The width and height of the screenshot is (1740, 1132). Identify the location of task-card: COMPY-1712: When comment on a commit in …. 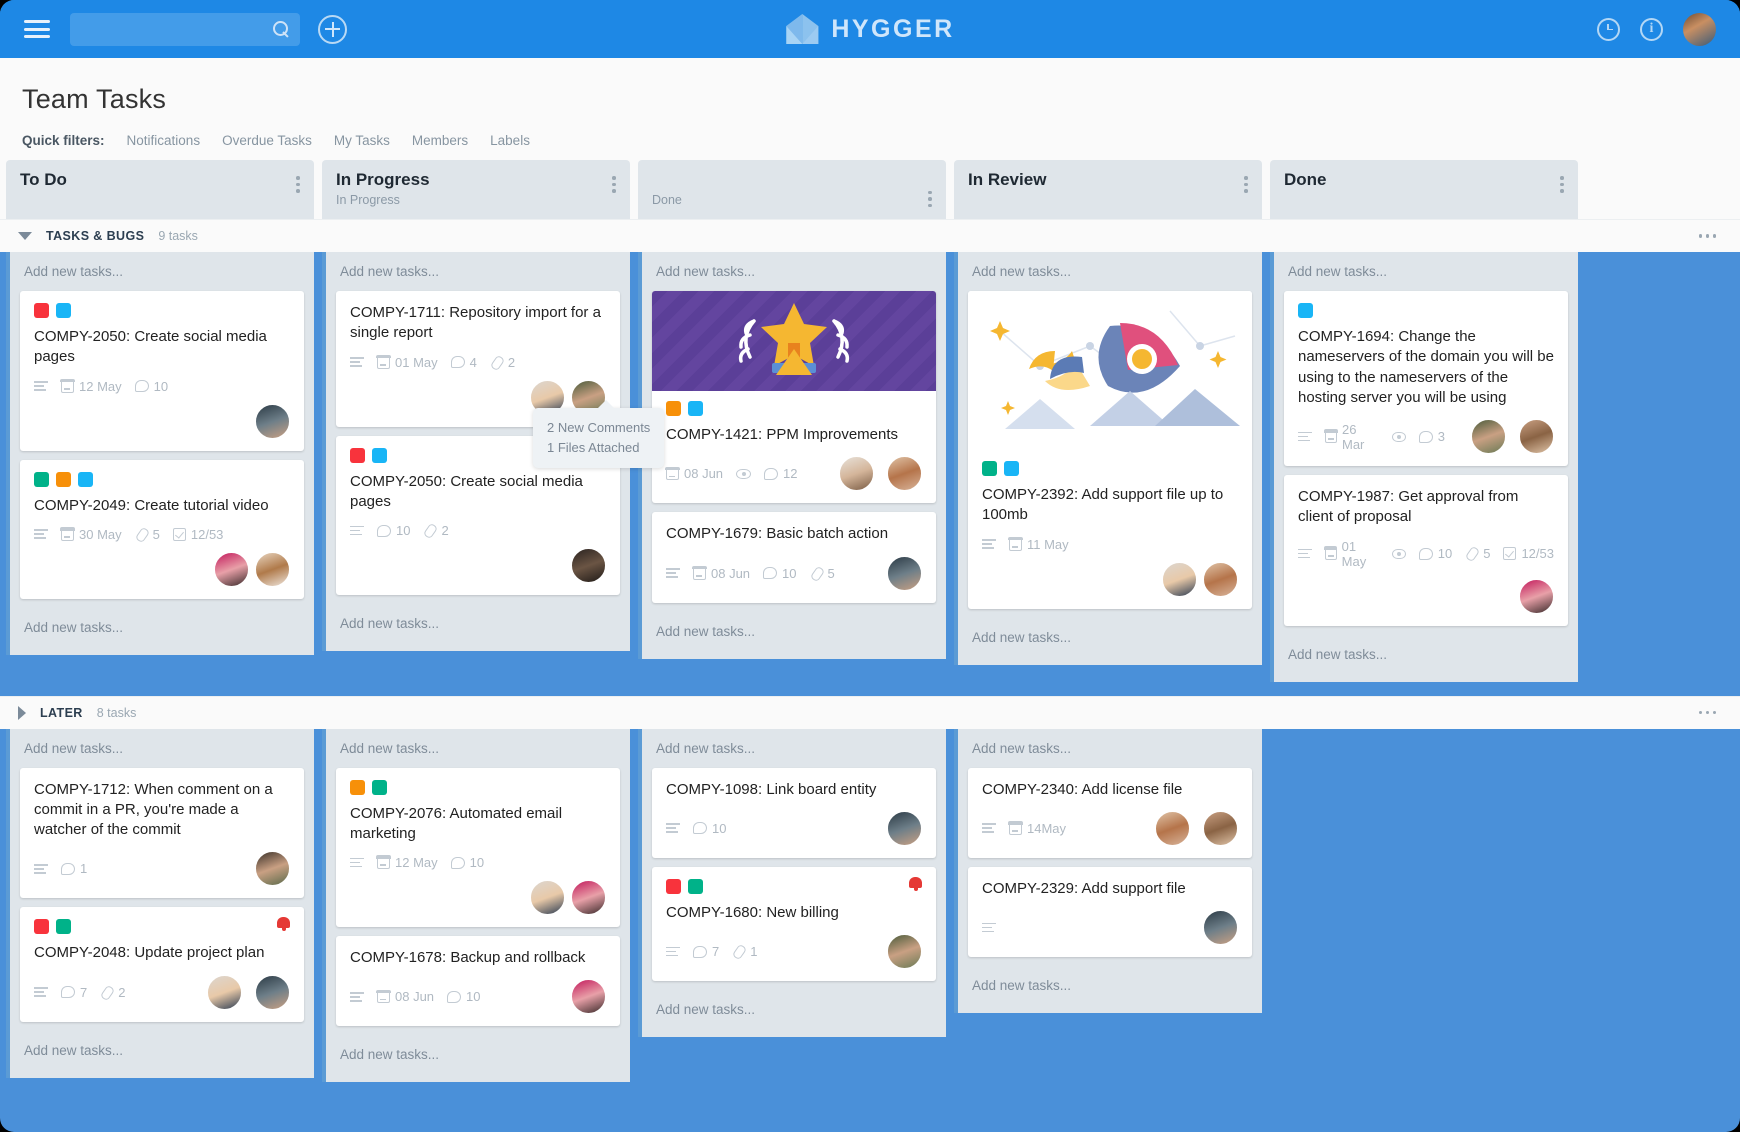
(162, 833).